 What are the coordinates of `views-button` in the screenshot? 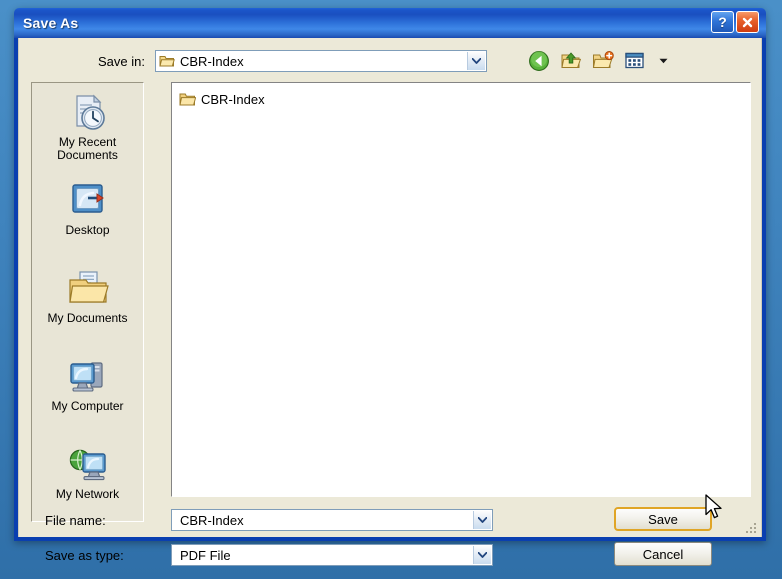 It's located at (635, 61).